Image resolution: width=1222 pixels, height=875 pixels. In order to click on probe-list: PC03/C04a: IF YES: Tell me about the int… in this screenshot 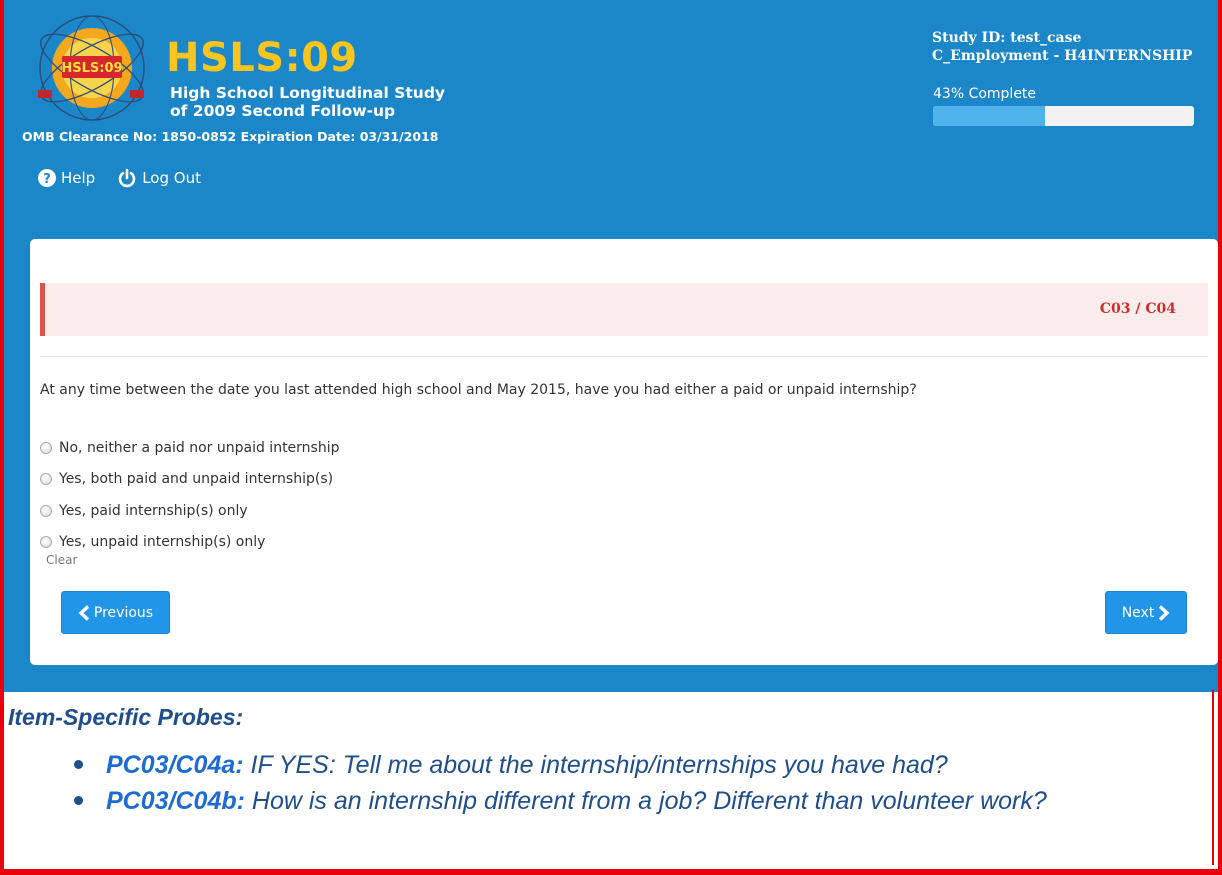, I will do `click(617, 784)`.